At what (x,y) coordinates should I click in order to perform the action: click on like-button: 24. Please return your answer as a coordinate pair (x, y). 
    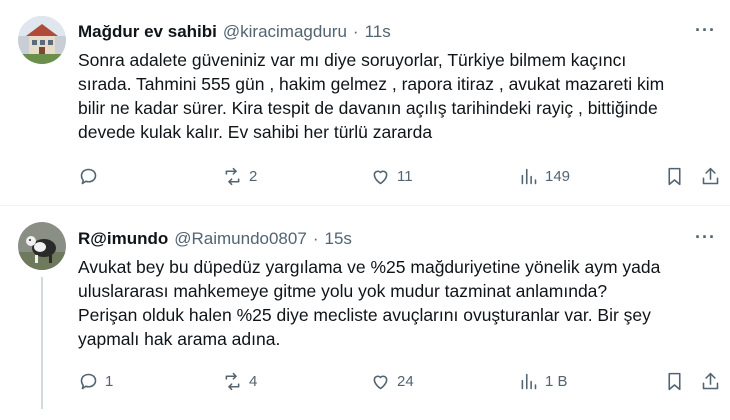
    Looking at the image, I should click on (392, 381).